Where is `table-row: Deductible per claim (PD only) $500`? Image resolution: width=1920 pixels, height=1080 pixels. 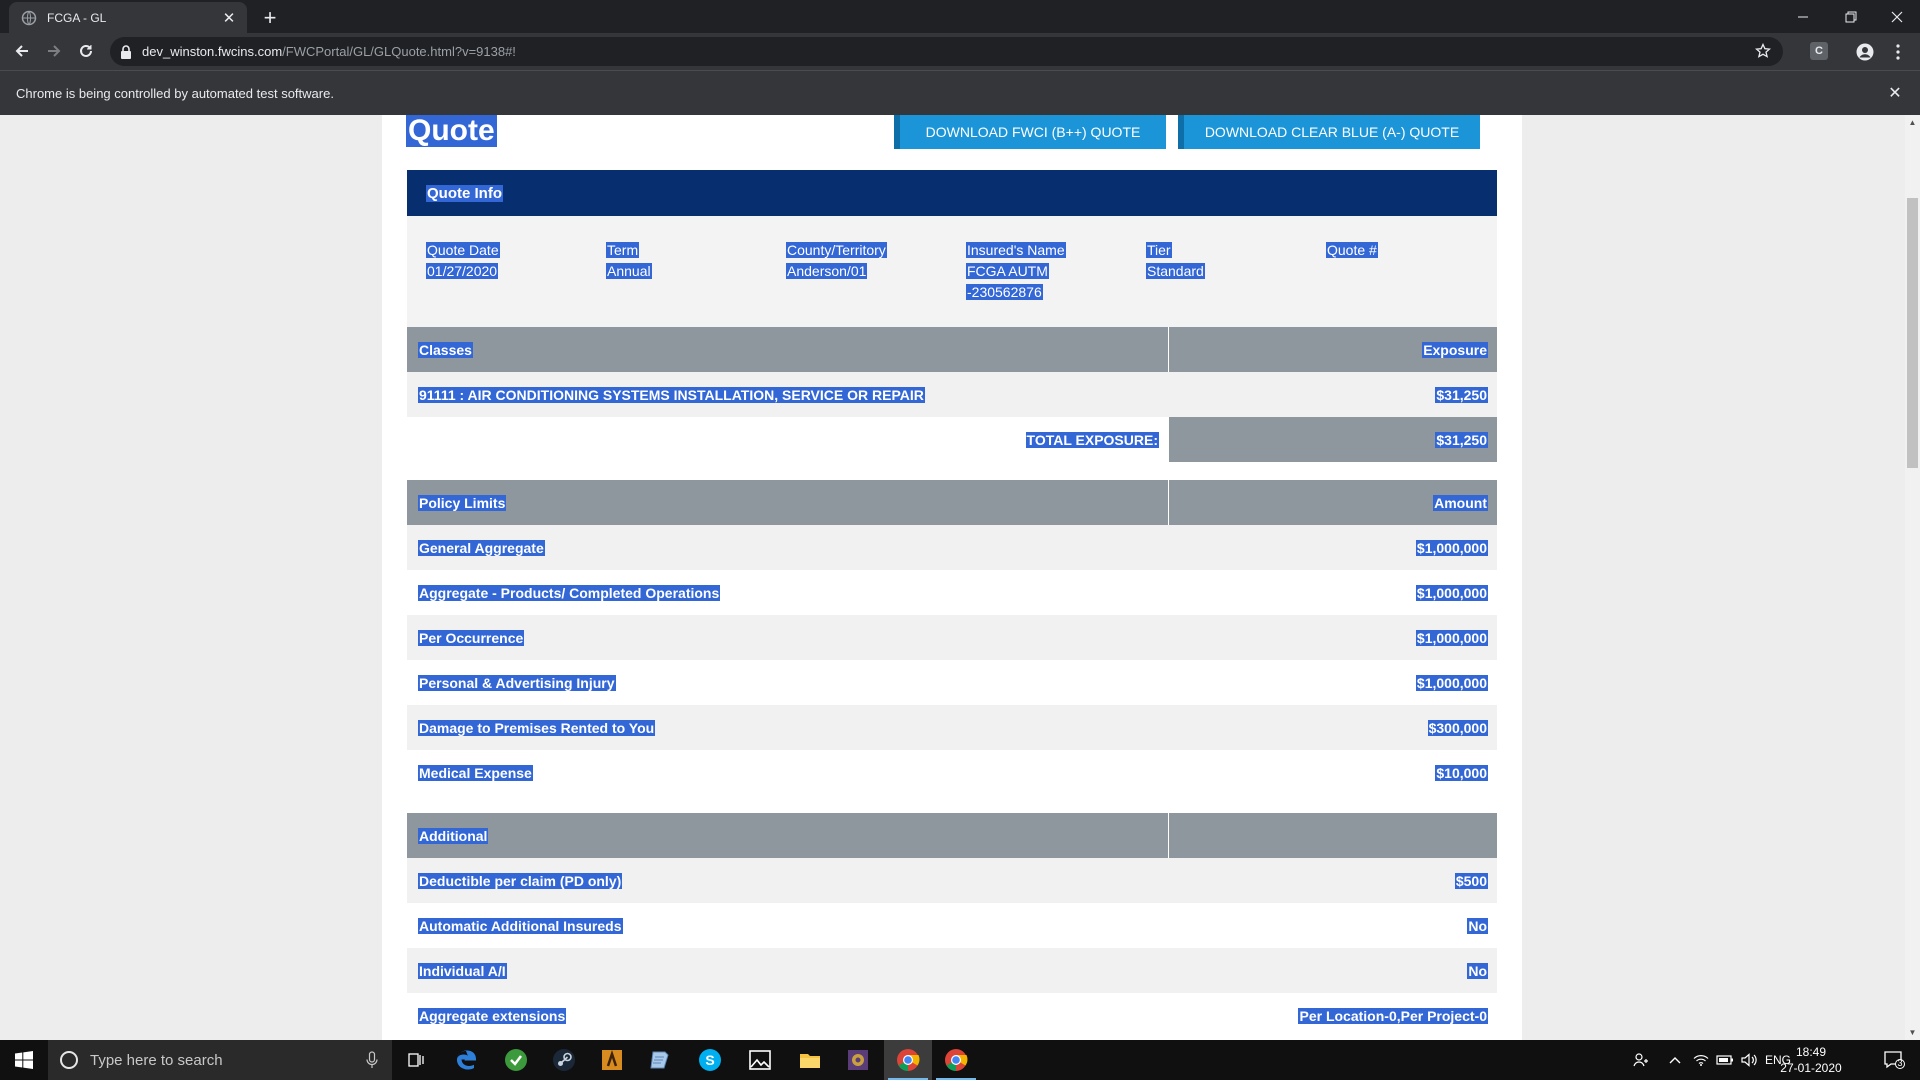
table-row: Deductible per claim (PD only) $500 is located at coordinates (952, 880).